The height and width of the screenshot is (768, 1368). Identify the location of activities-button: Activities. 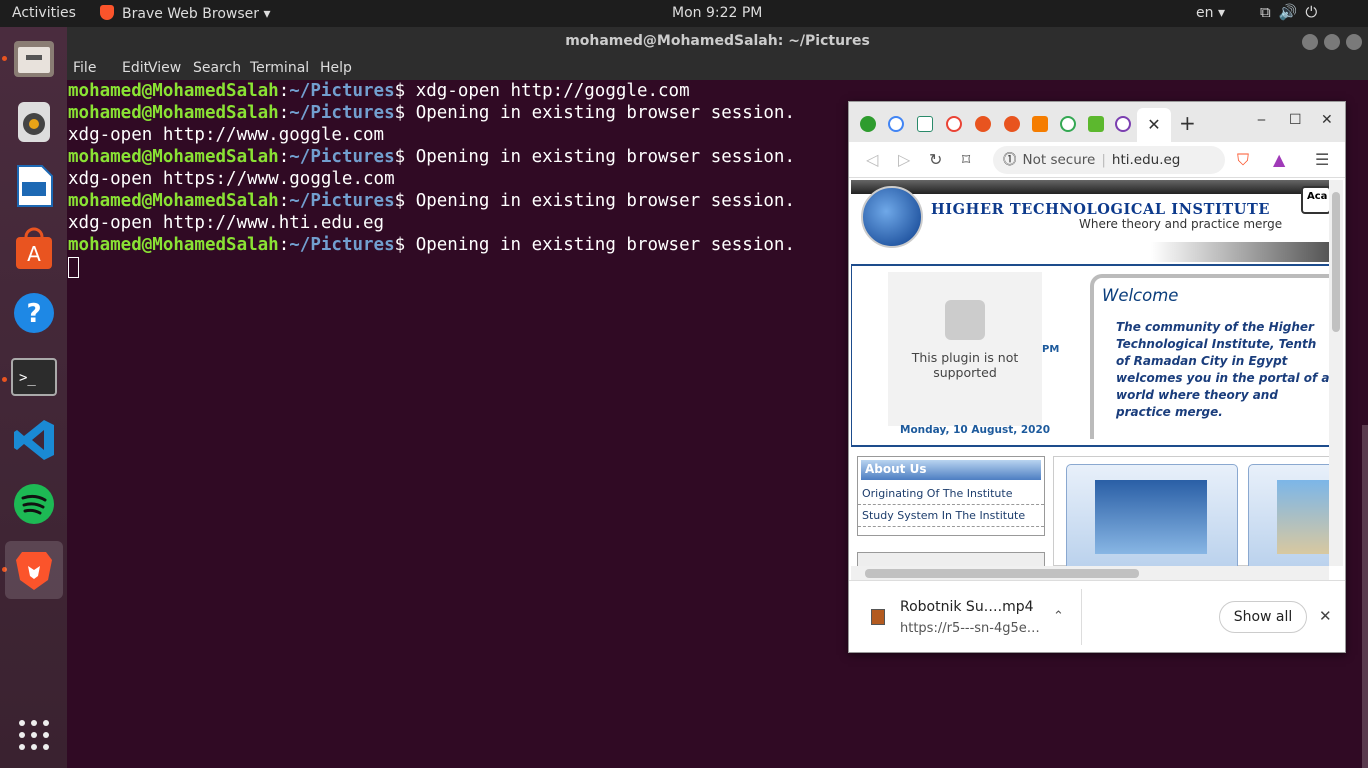
(44, 13).